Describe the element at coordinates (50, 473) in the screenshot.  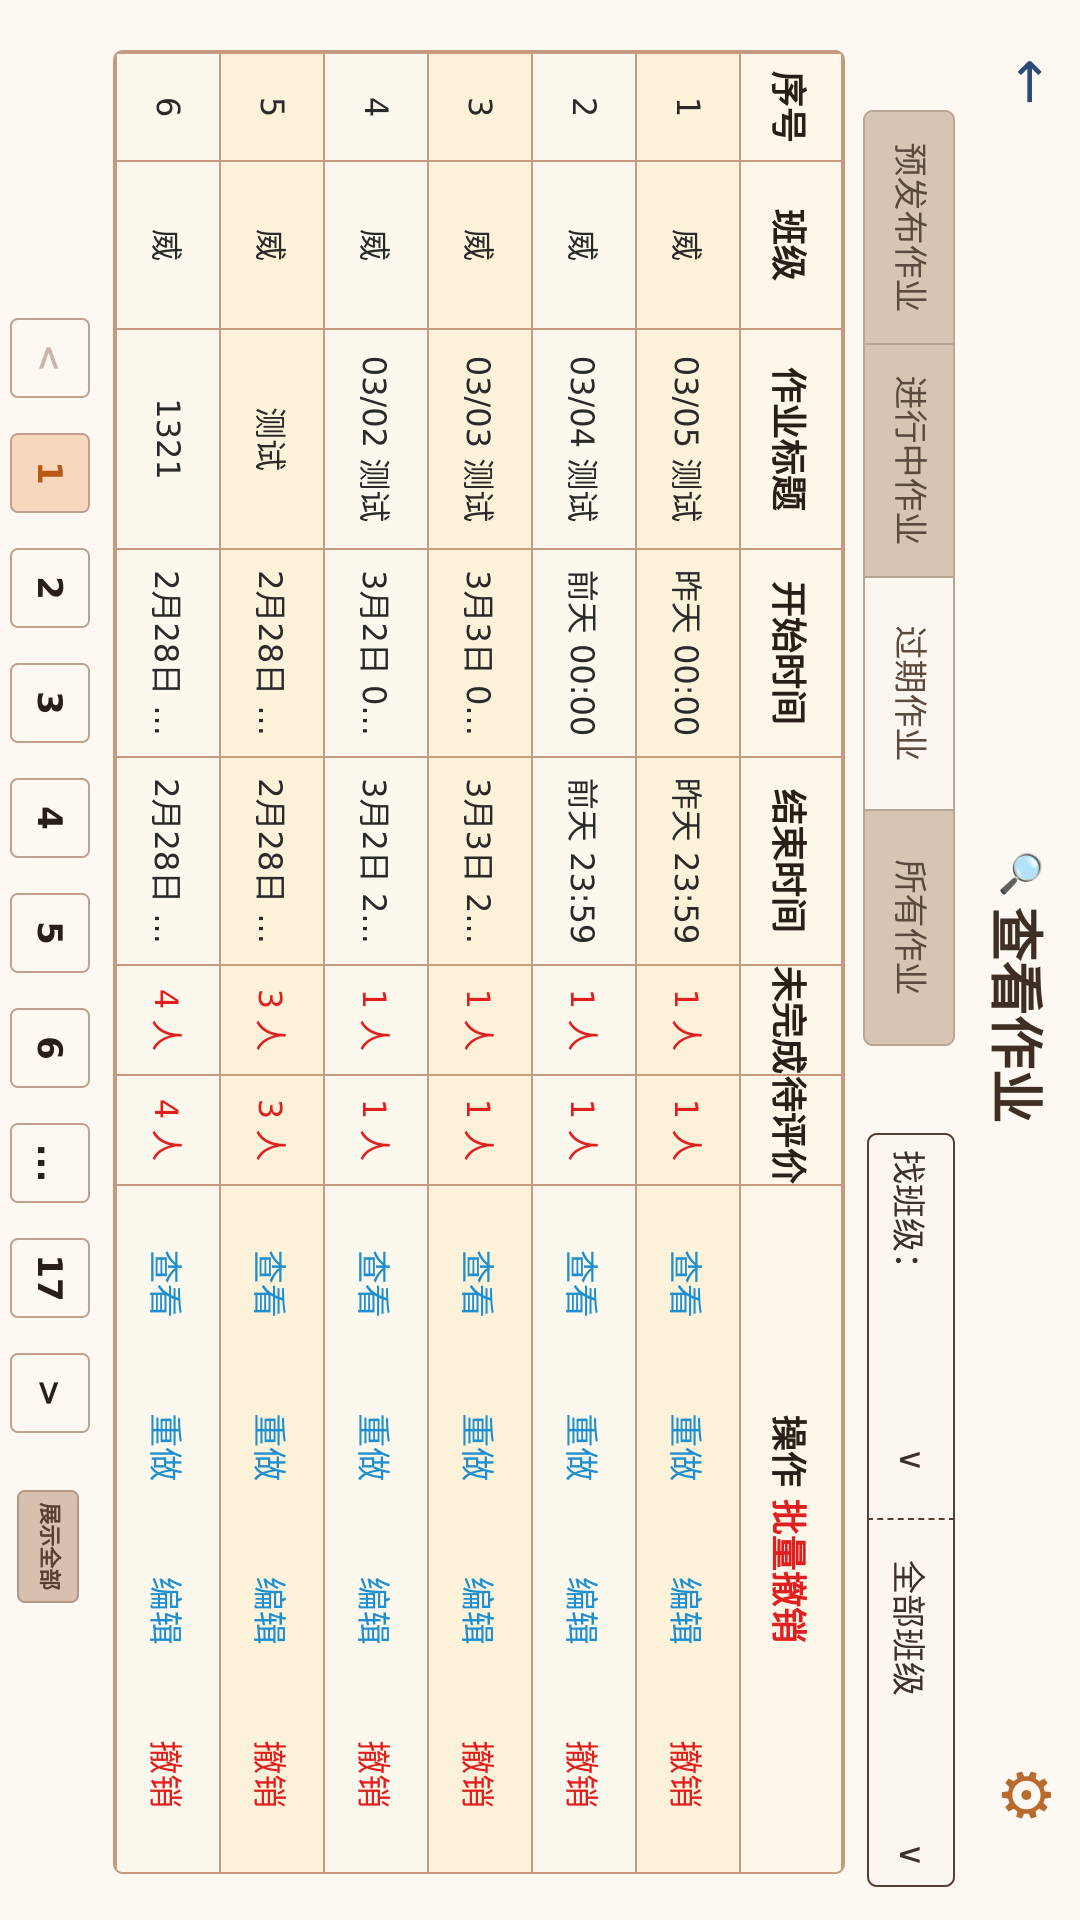
I see `pagination-page-1: 1` at that location.